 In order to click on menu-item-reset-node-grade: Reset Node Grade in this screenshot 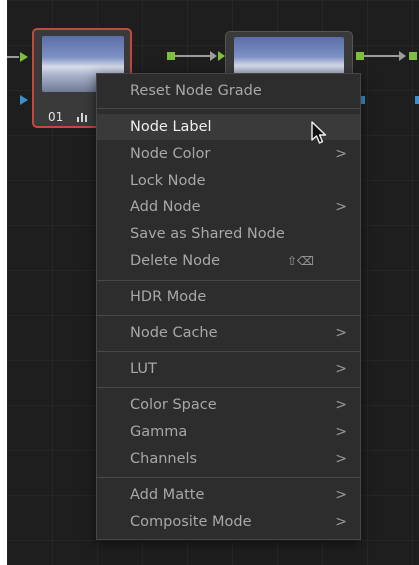, I will do `click(228, 91)`.